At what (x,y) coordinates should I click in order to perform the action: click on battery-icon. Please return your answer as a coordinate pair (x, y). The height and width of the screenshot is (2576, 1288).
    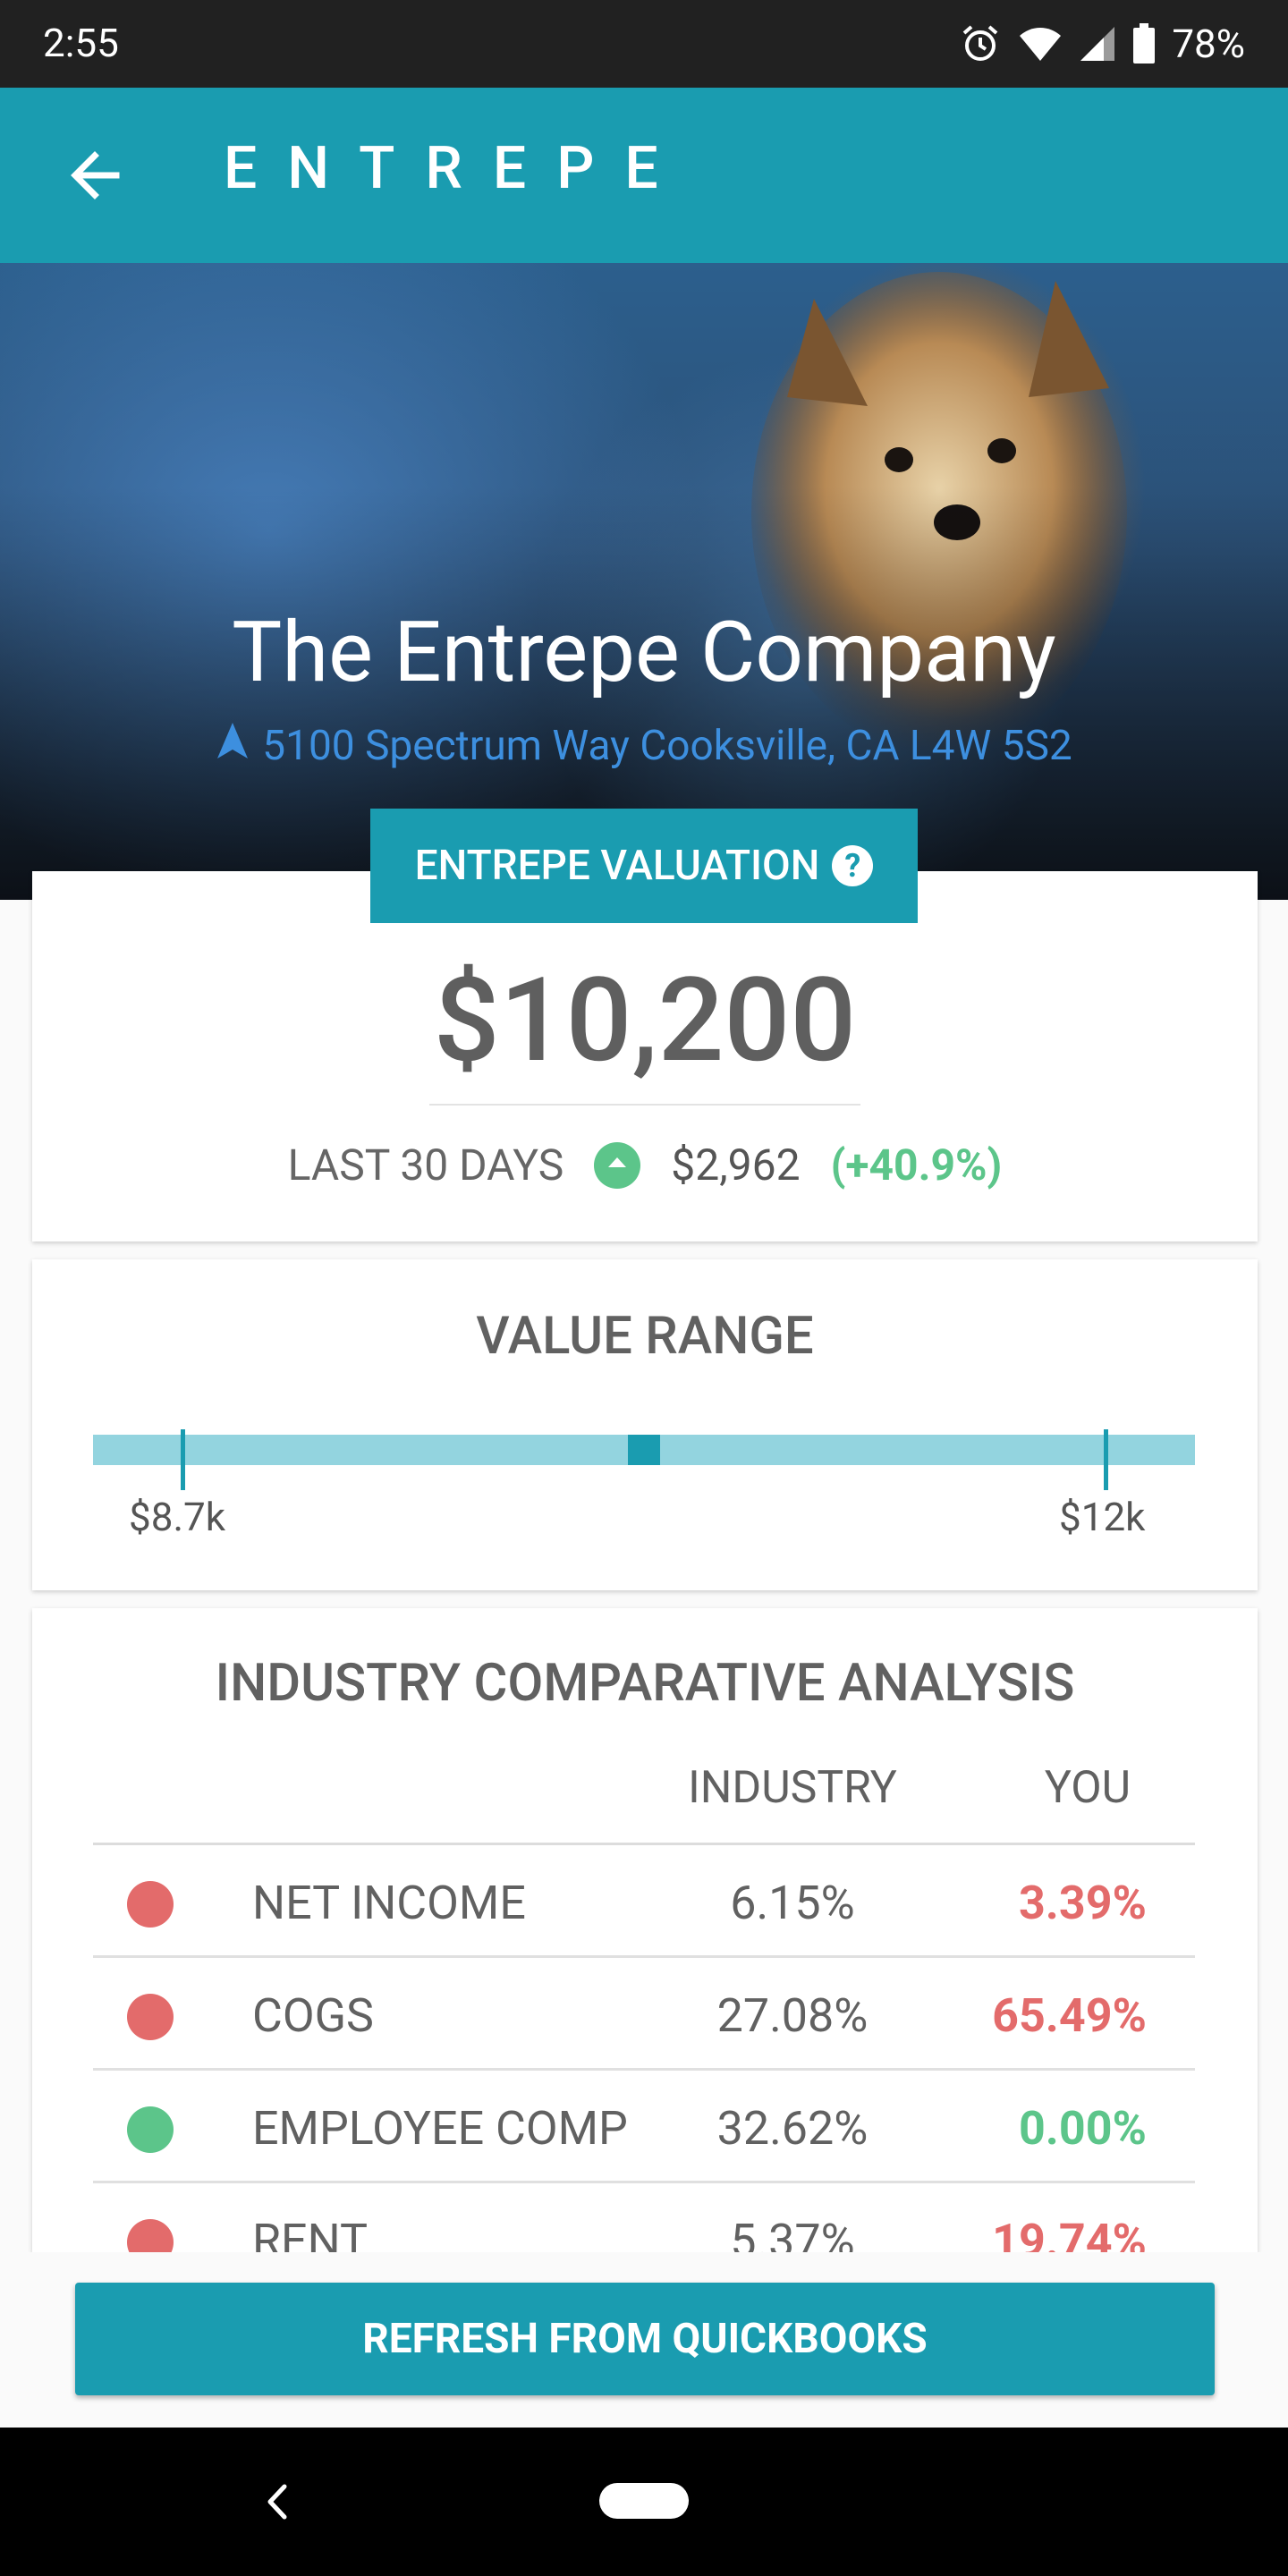
    Looking at the image, I should click on (1144, 43).